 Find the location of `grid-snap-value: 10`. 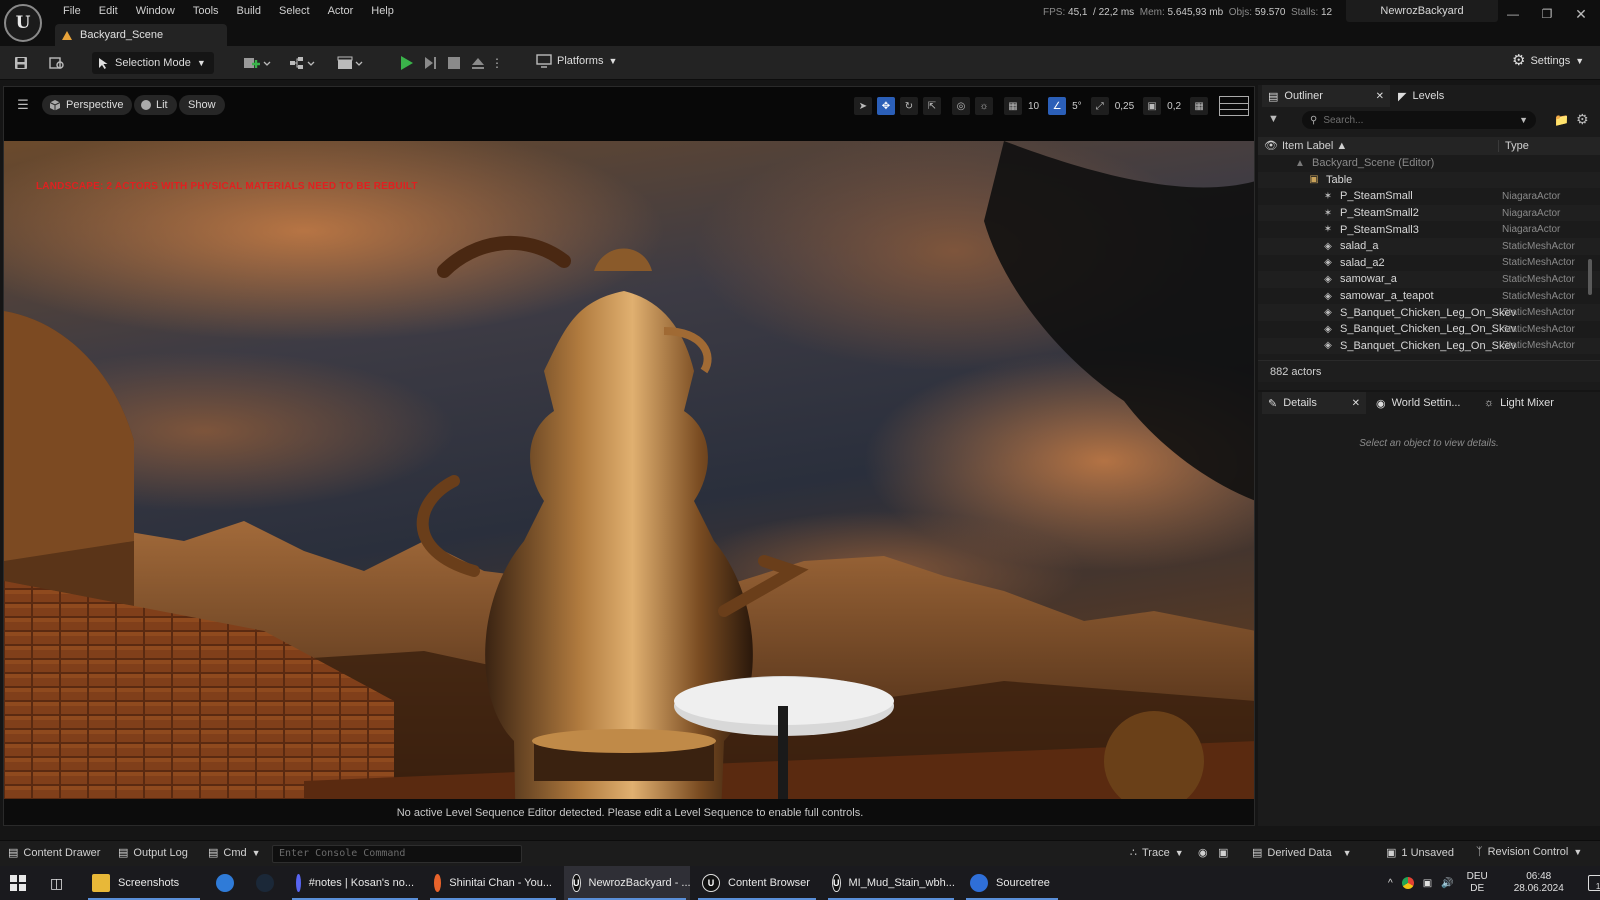

grid-snap-value: 10 is located at coordinates (1033, 106).